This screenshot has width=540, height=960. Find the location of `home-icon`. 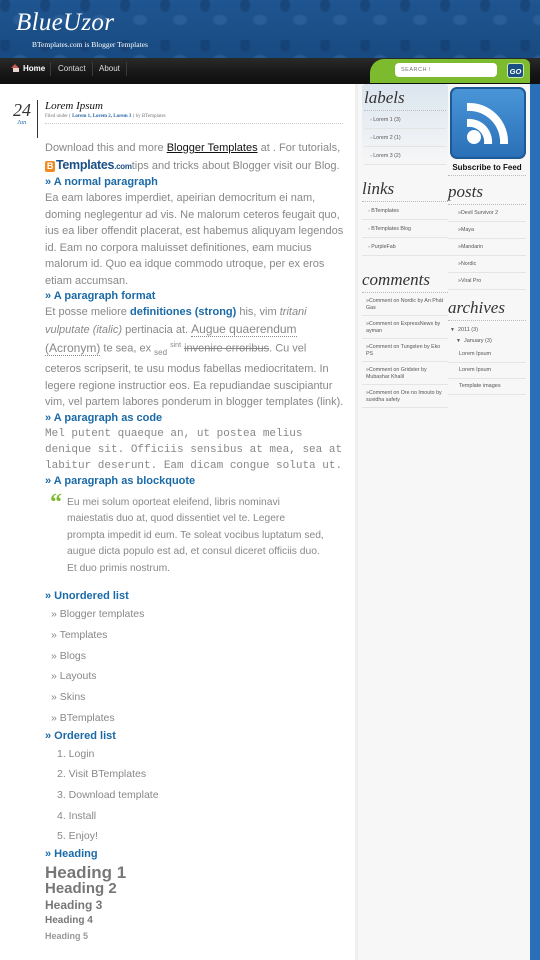

home-icon is located at coordinates (15, 68).